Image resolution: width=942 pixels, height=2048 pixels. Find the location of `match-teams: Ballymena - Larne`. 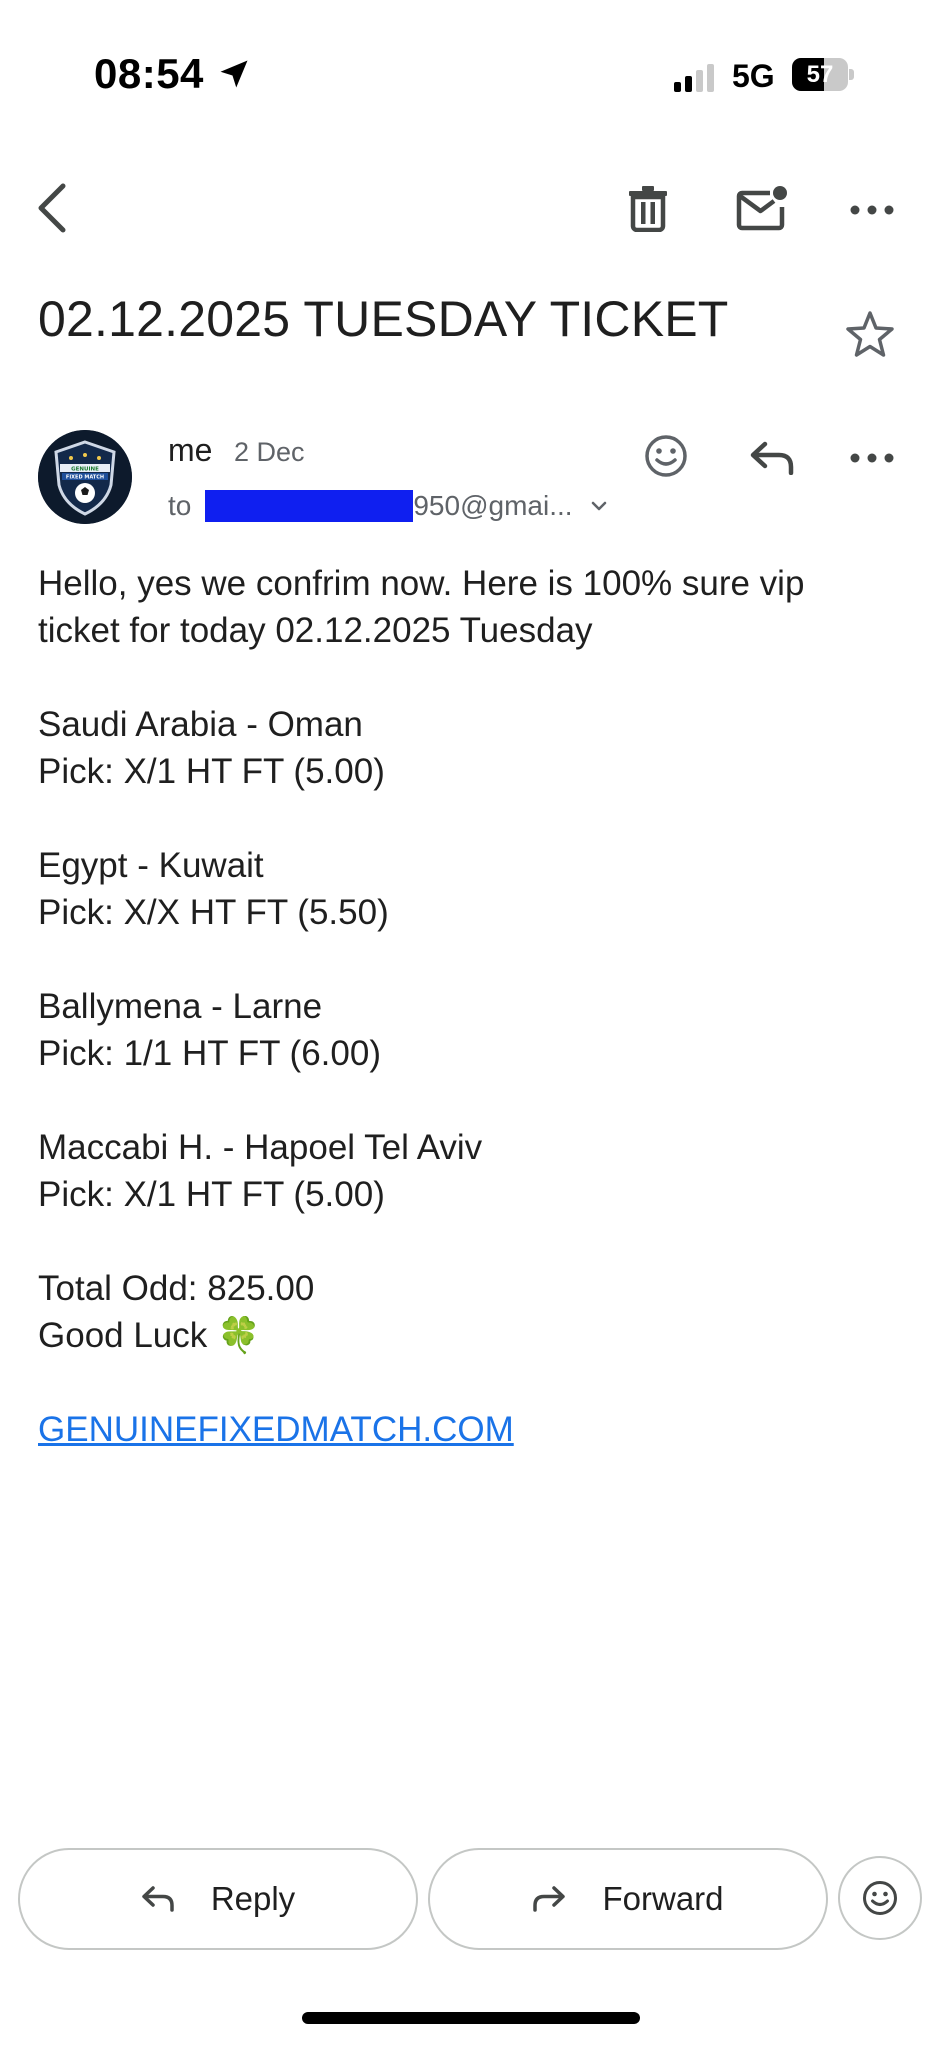

match-teams: Ballymena - Larne is located at coordinates (180, 1006).